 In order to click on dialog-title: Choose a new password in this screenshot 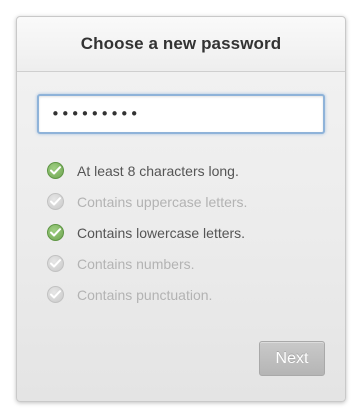, I will do `click(181, 43)`.